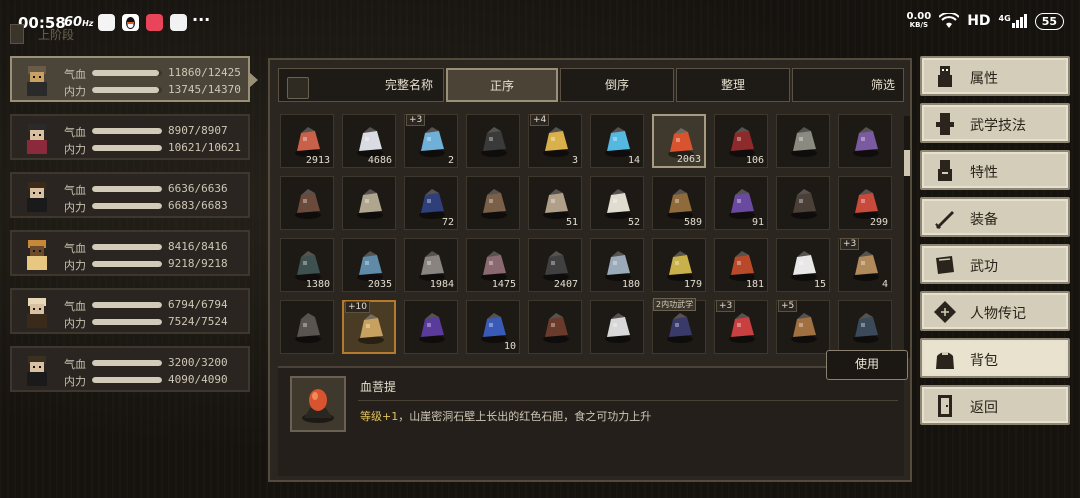  Describe the element at coordinates (318, 404) in the screenshot. I see `detail-item-icon` at that location.